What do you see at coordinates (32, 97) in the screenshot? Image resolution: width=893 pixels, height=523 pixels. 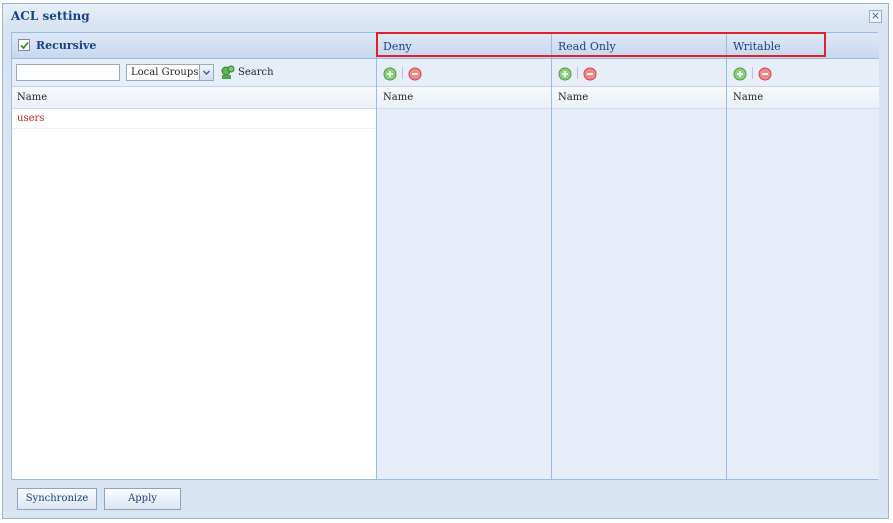 I see `name-column-label: Name` at bounding box center [32, 97].